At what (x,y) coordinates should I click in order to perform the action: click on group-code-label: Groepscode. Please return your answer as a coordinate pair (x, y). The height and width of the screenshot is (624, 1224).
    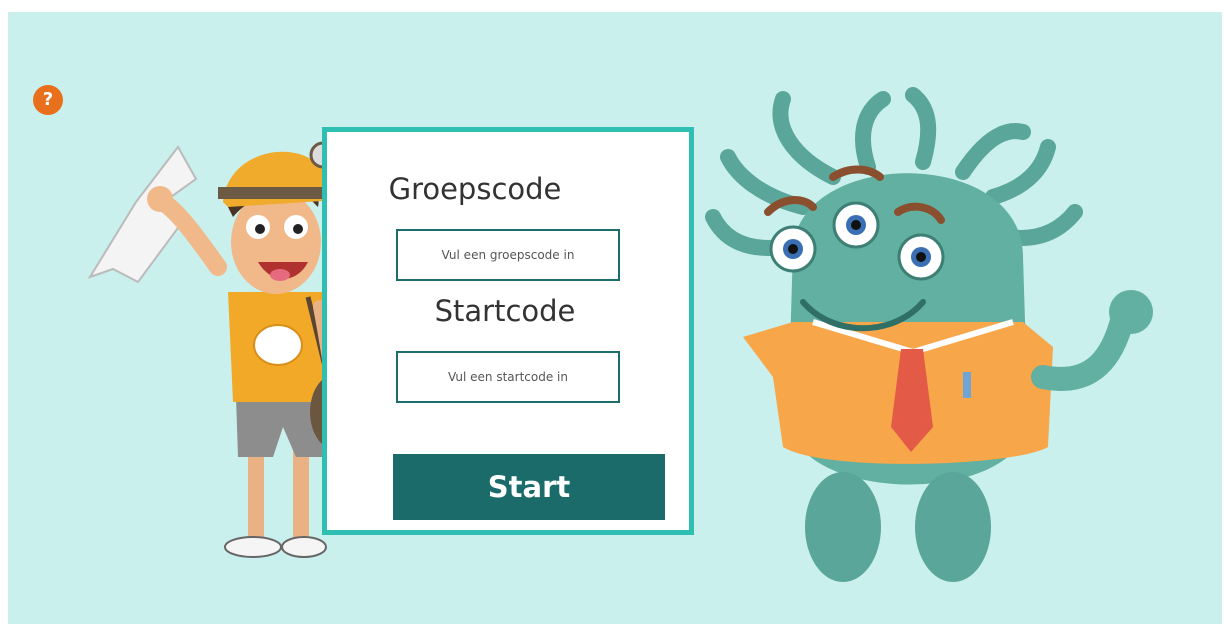
    Looking at the image, I should click on (475, 189).